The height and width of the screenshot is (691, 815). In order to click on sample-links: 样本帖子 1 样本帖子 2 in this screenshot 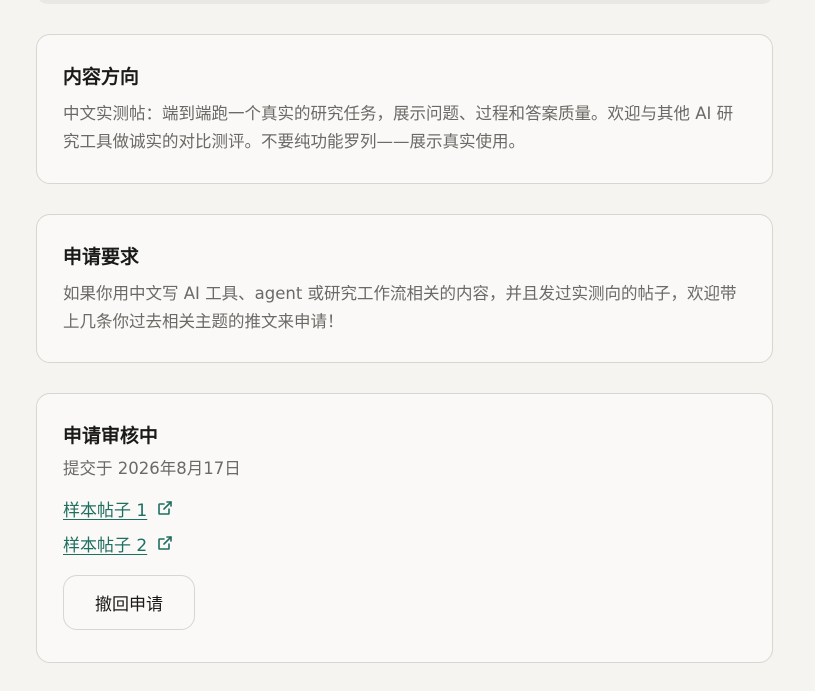, I will do `click(404, 525)`.